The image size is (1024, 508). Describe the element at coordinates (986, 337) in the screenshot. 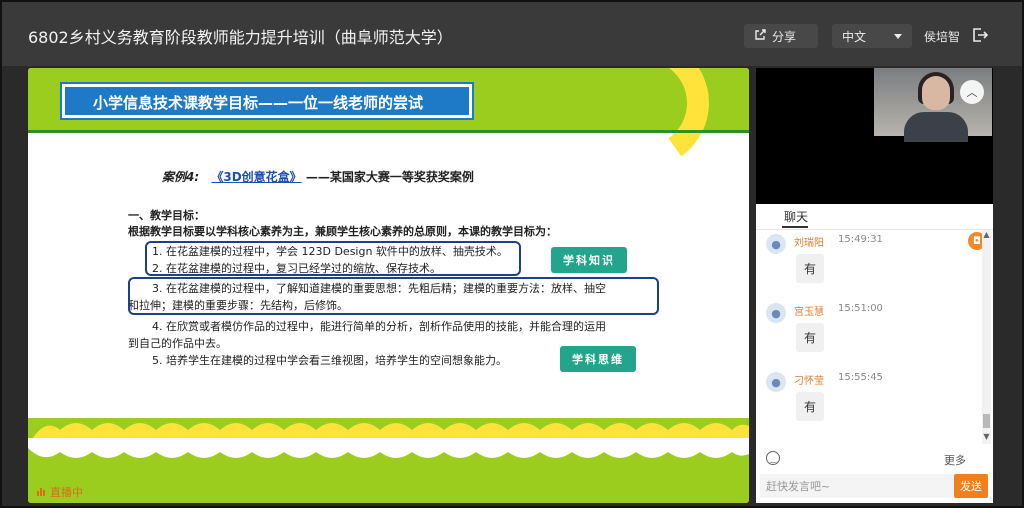

I see `chat-scrollbar: ▲ ▼` at that location.